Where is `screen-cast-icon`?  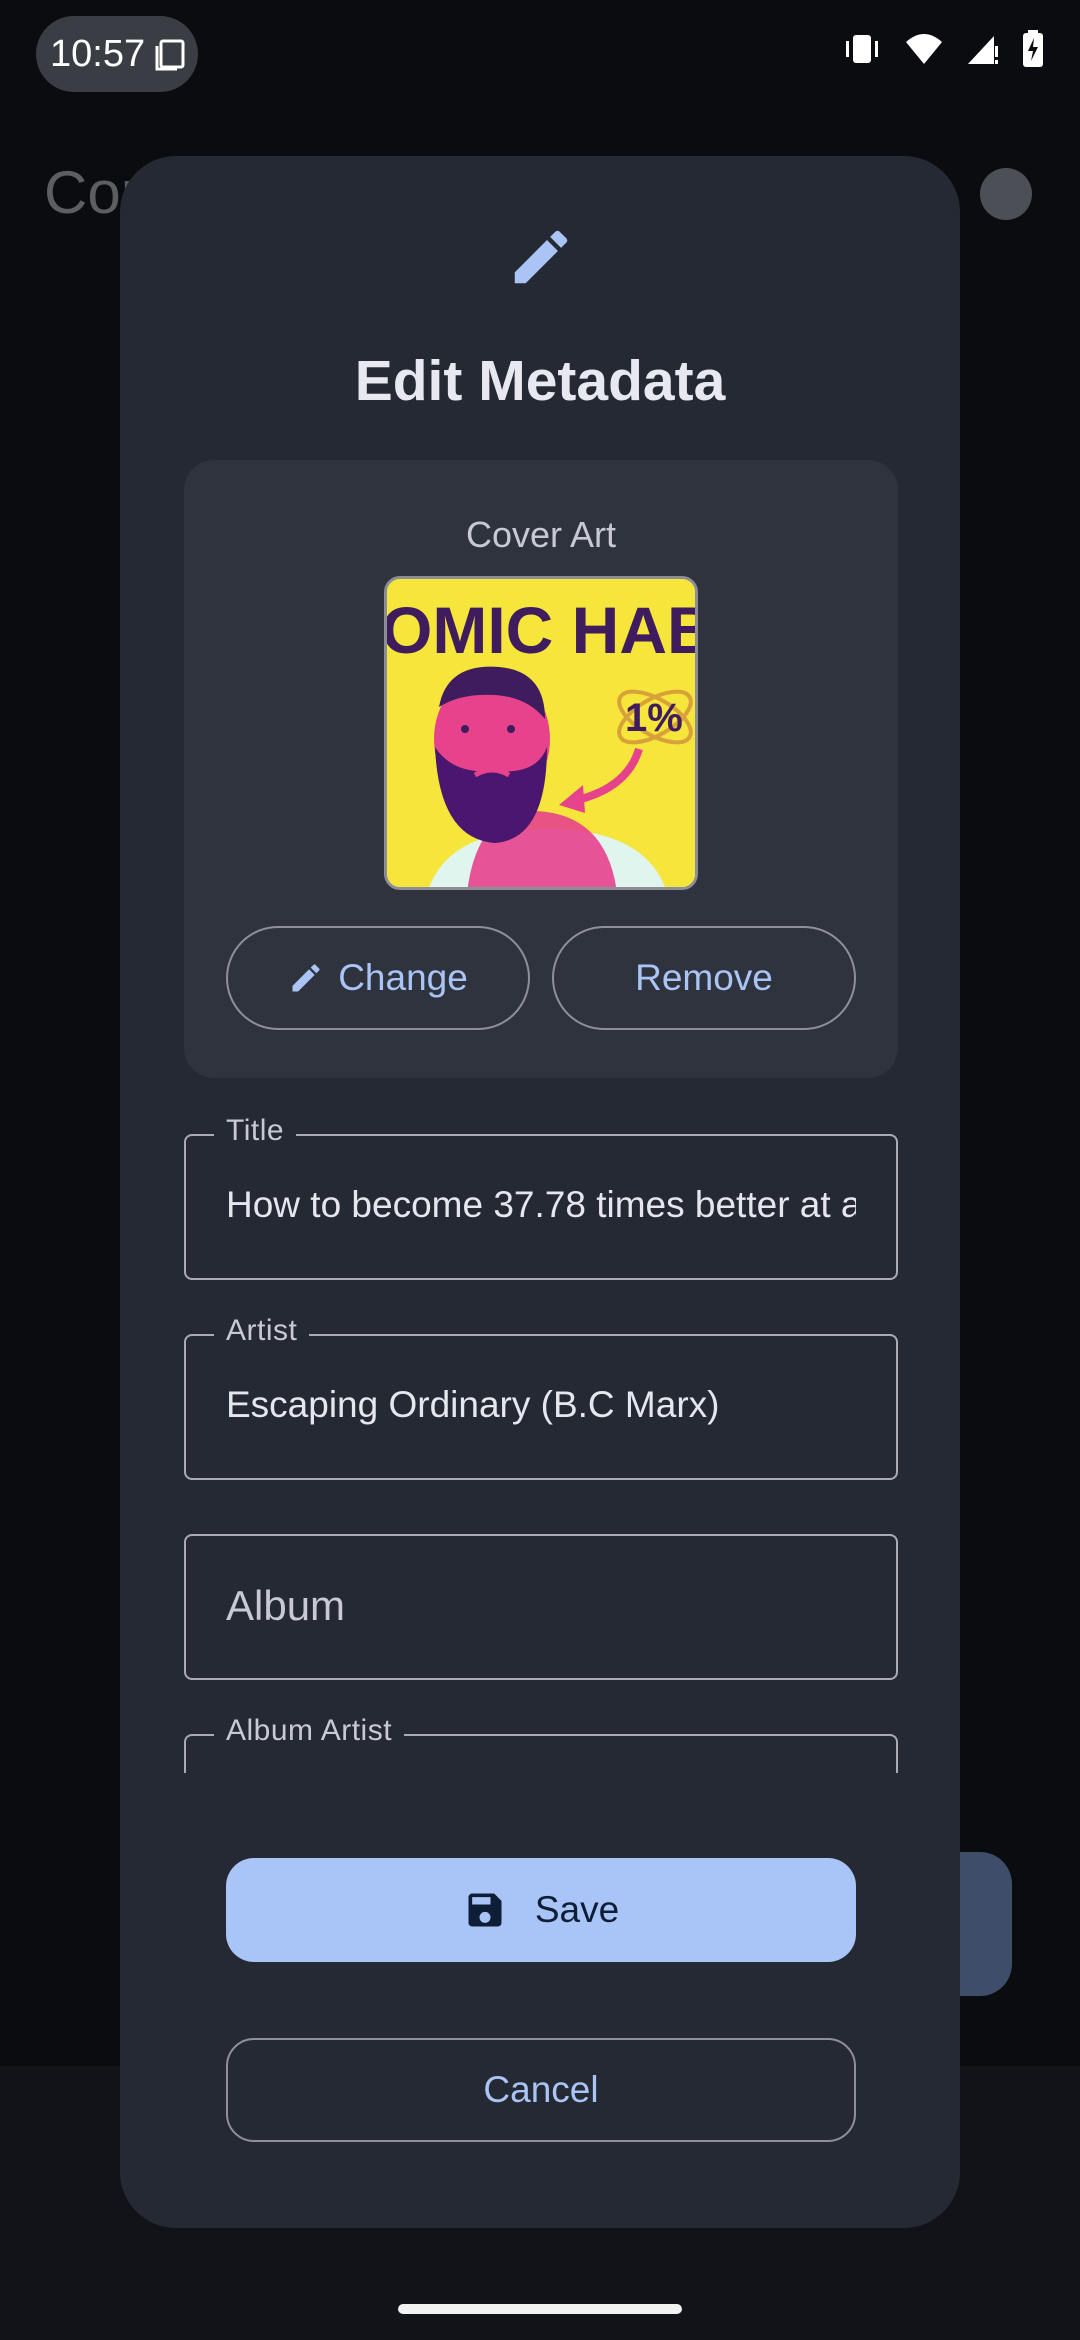
screen-cast-icon is located at coordinates (170, 55).